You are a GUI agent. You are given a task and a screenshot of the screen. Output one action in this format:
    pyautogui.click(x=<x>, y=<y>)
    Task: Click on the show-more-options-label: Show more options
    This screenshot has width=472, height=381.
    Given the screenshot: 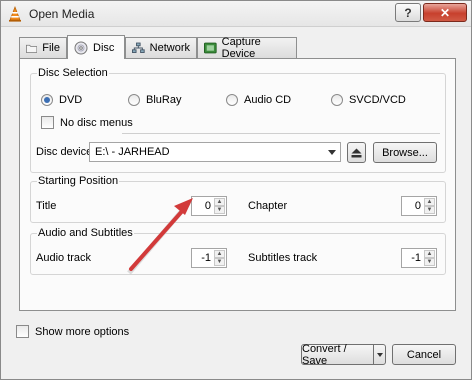 What is the action you would take?
    pyautogui.click(x=82, y=331)
    